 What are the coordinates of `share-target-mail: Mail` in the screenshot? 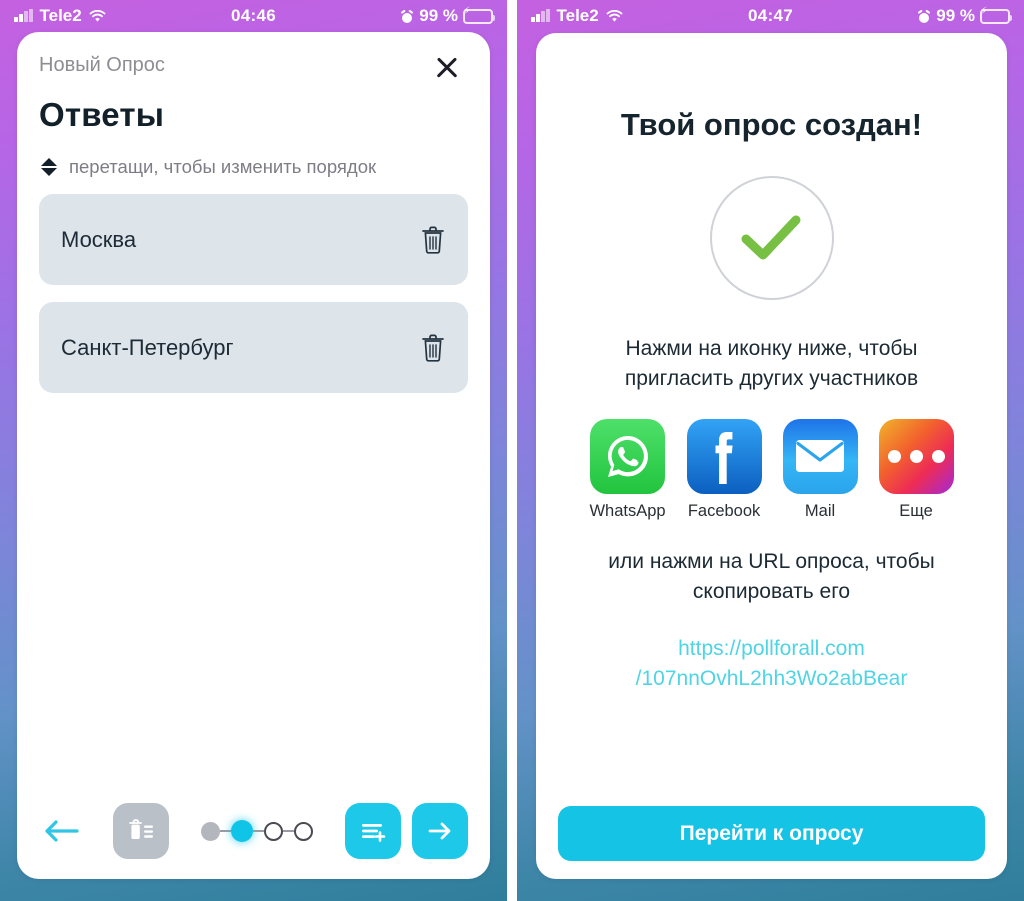 It's located at (820, 469).